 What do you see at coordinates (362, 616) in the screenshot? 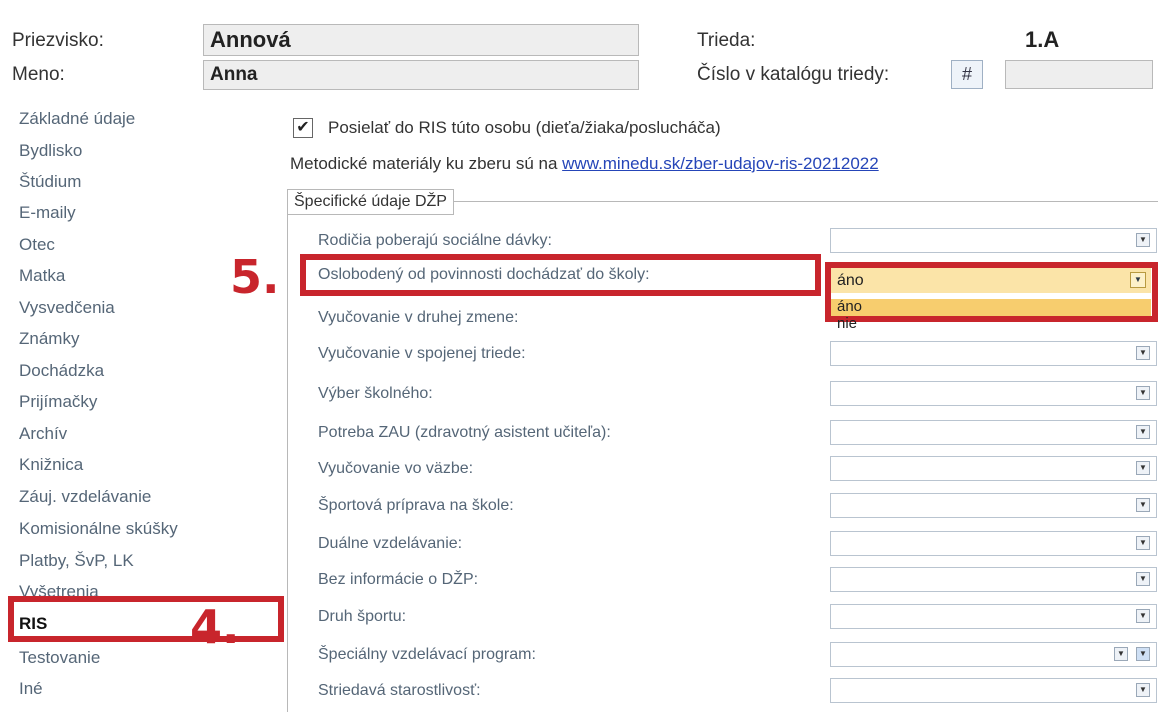
I see `field-label: Druh športu:` at bounding box center [362, 616].